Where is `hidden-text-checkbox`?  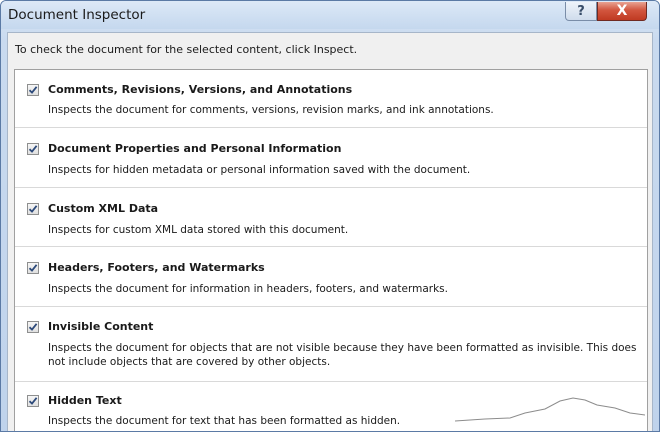 hidden-text-checkbox is located at coordinates (33, 401).